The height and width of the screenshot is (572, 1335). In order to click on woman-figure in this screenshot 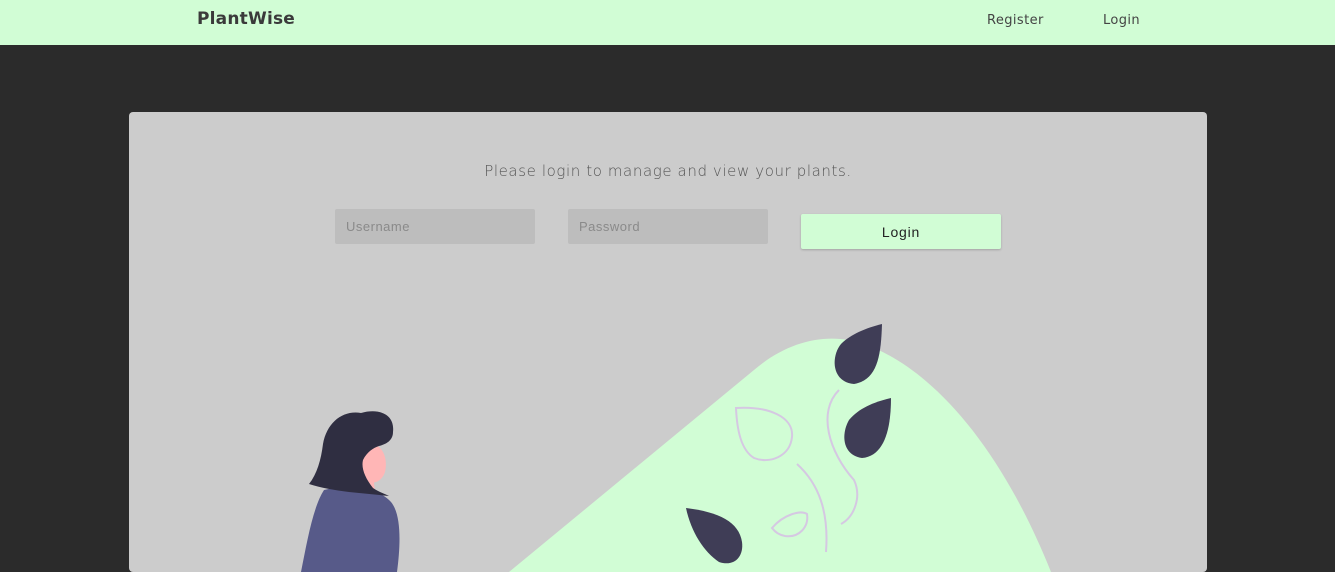, I will do `click(350, 491)`.